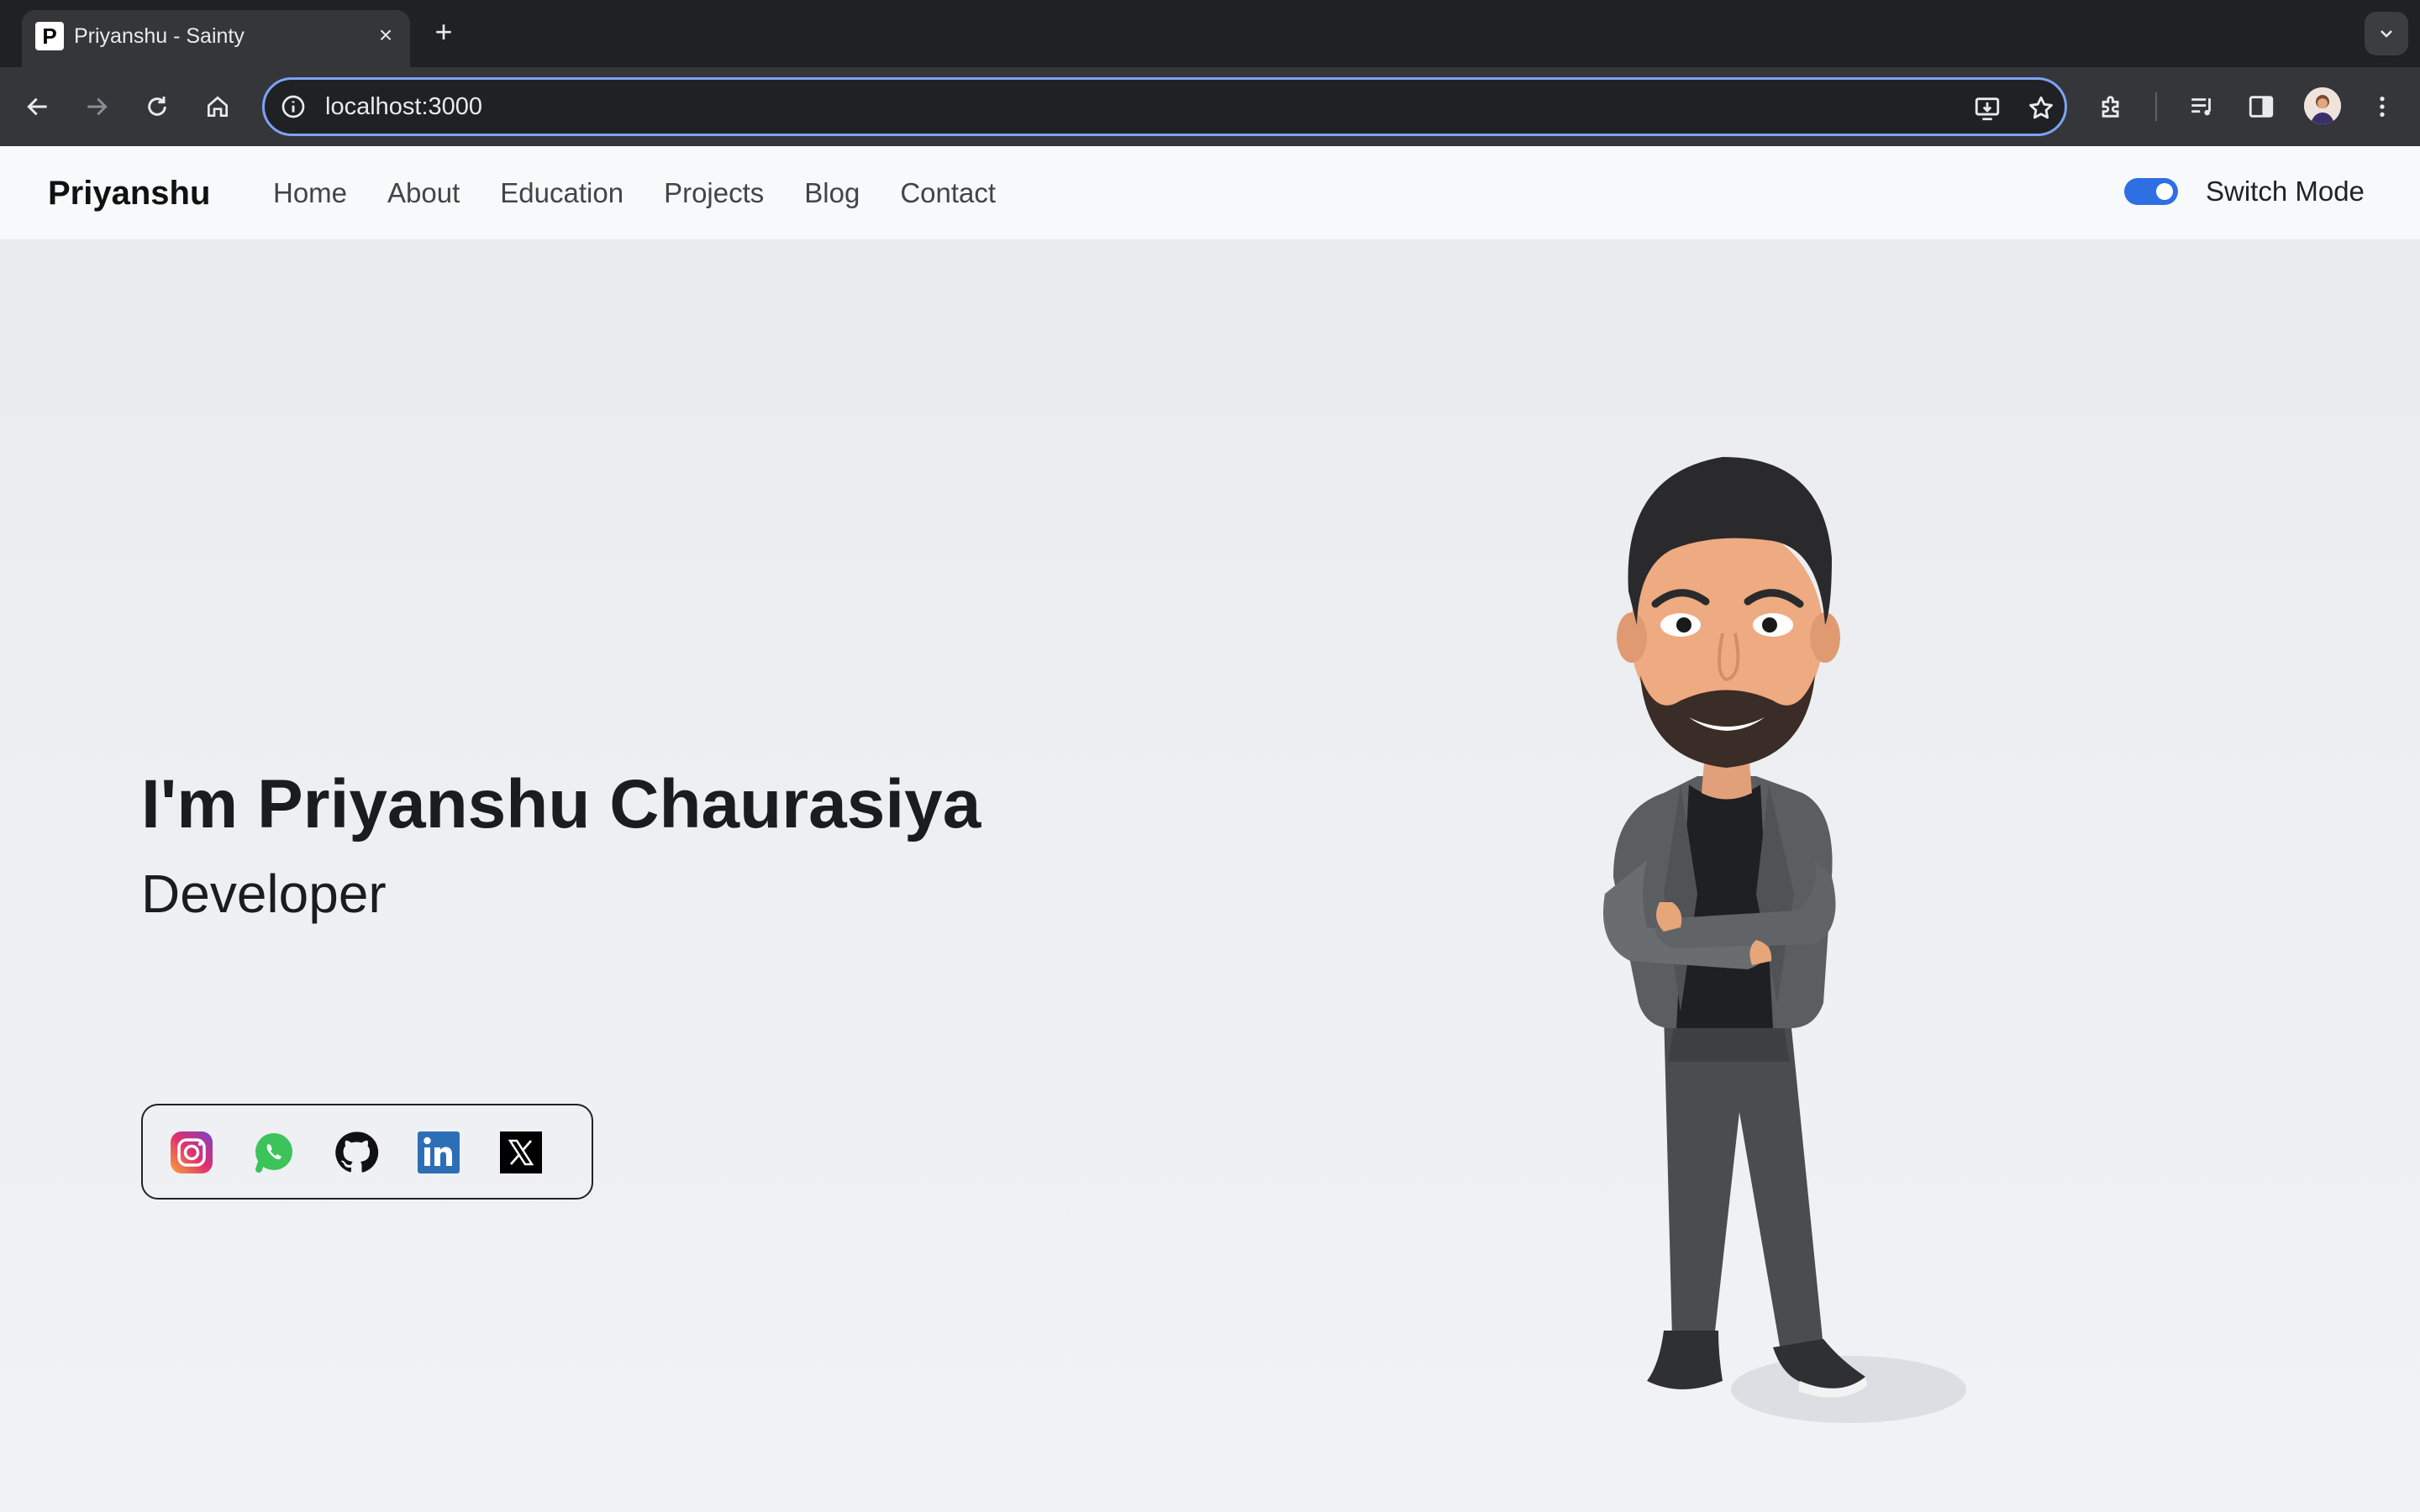 The height and width of the screenshot is (1512, 2420). Describe the element at coordinates (159, 36) in the screenshot. I see `tab-title: Priyanshu - Sainty` at that location.